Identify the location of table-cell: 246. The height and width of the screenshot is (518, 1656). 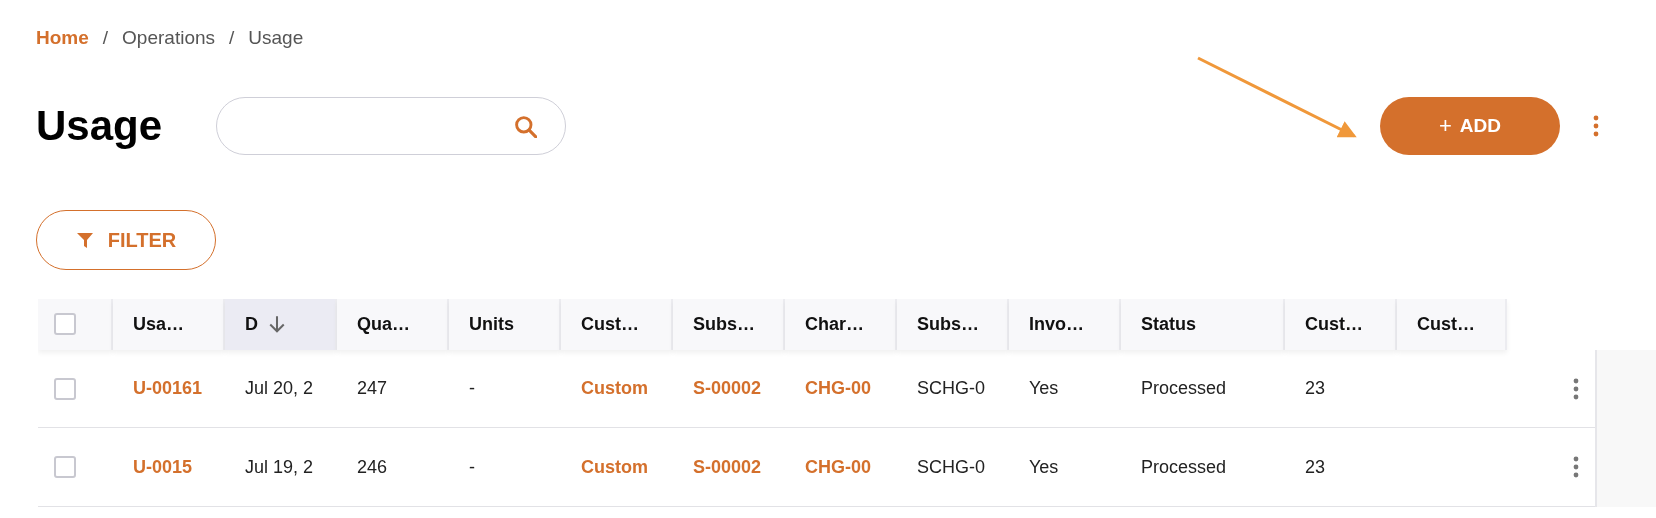
(372, 467).